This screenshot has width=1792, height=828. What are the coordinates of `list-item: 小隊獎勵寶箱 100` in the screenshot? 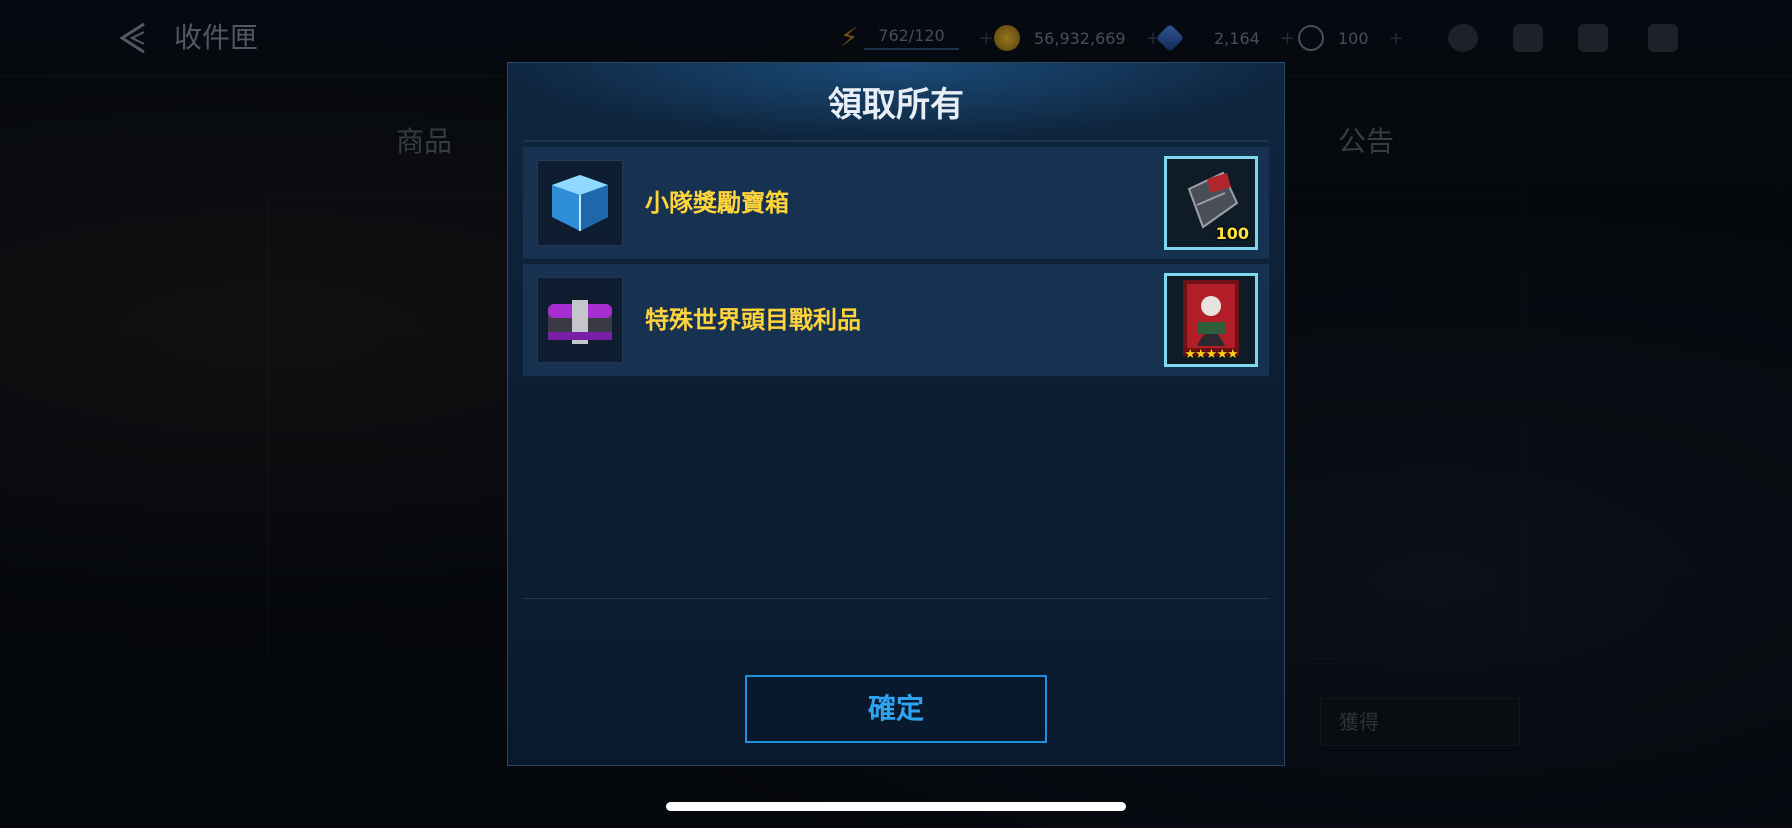 It's located at (896, 203).